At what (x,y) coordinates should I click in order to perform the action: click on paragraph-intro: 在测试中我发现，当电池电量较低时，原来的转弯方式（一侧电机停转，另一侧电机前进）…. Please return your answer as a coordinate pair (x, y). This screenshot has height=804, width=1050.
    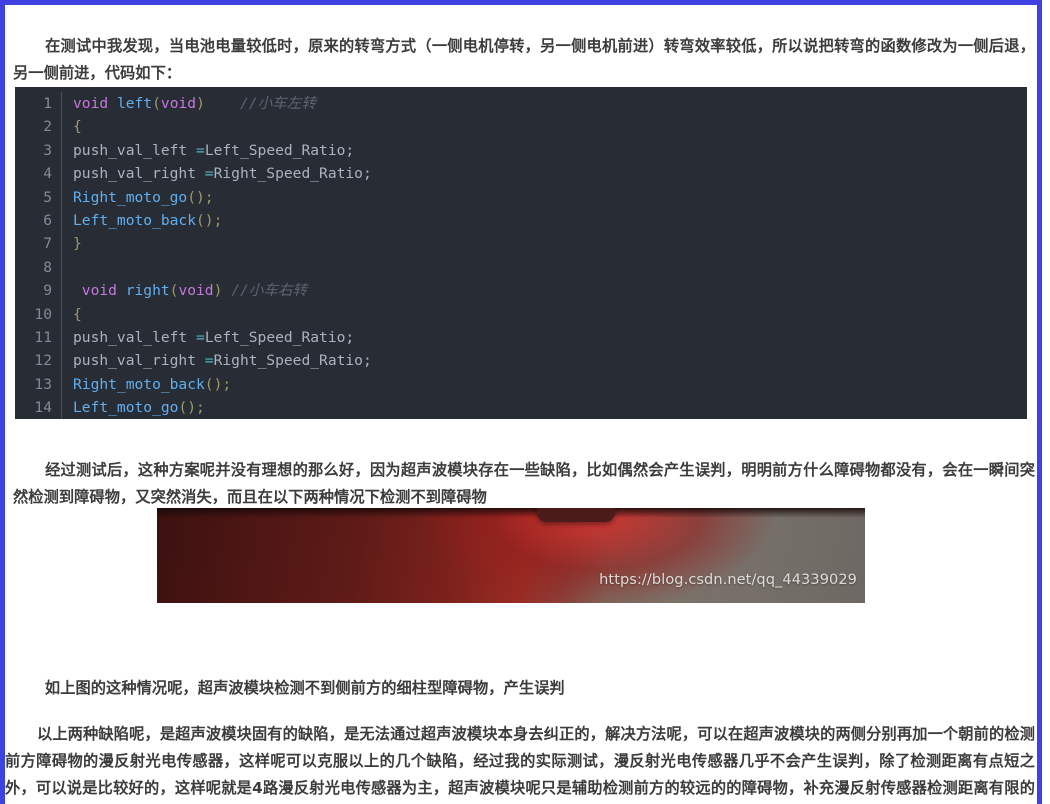
    Looking at the image, I should click on (524, 60).